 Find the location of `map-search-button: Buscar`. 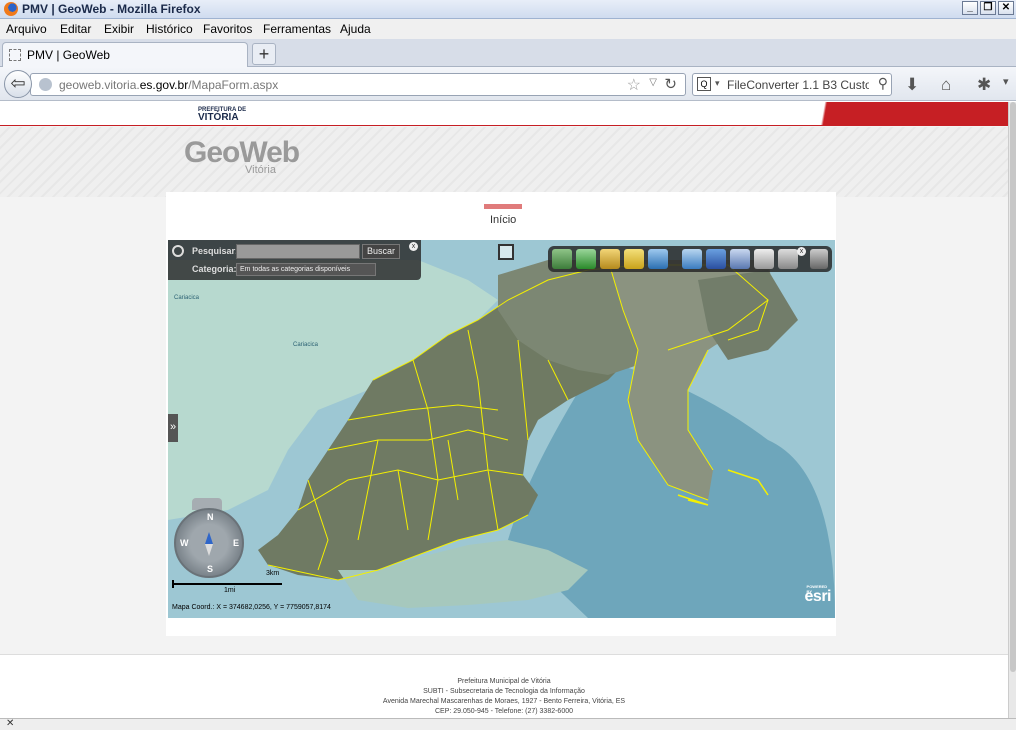

map-search-button: Buscar is located at coordinates (381, 251).